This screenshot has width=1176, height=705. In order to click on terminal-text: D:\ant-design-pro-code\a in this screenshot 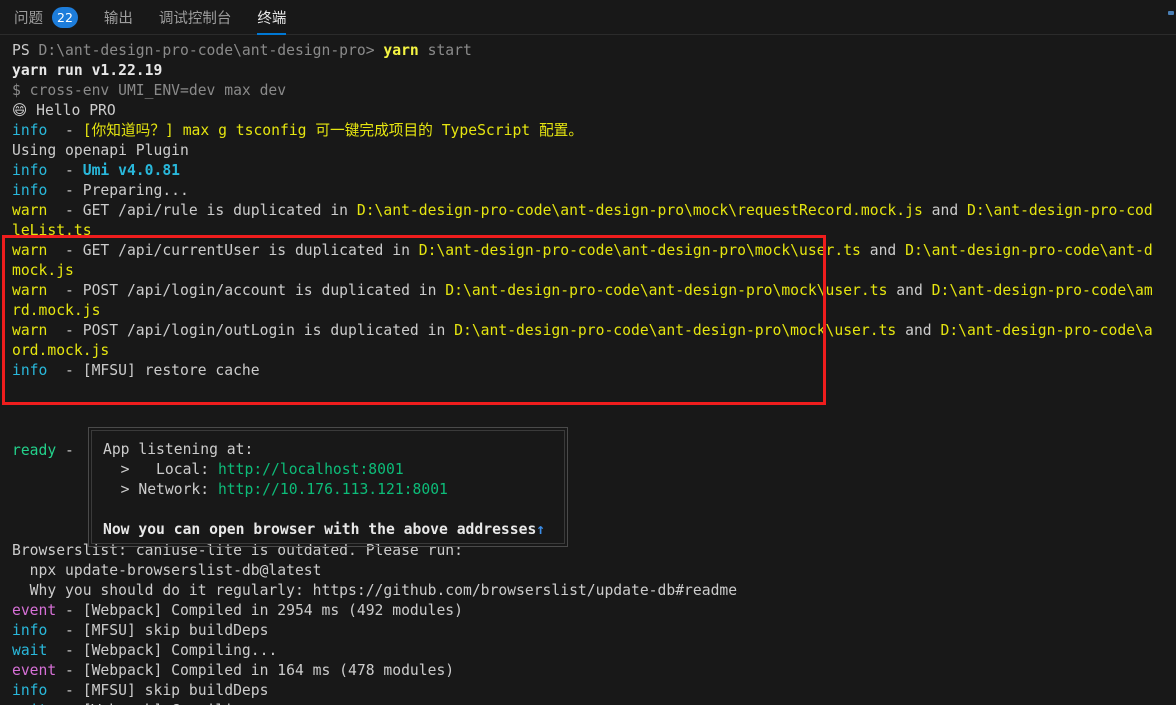, I will do `click(1046, 330)`.